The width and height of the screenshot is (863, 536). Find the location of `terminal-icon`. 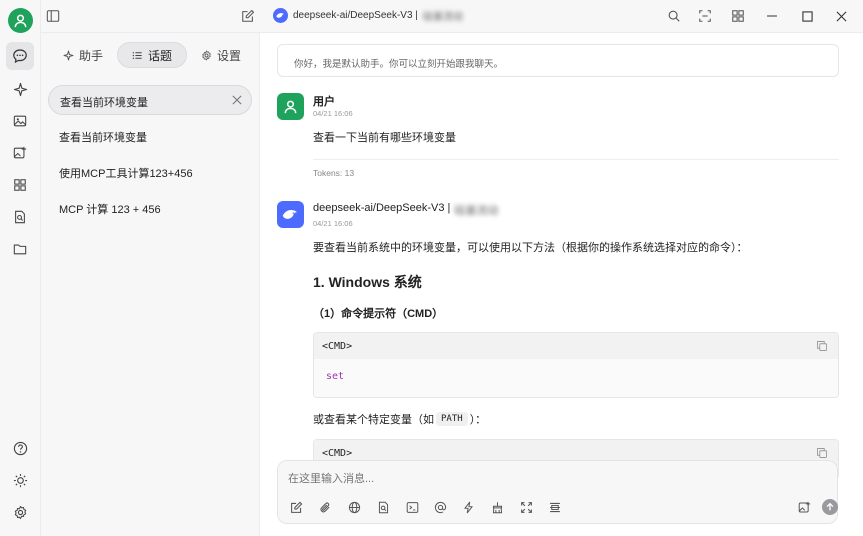

terminal-icon is located at coordinates (412, 507).